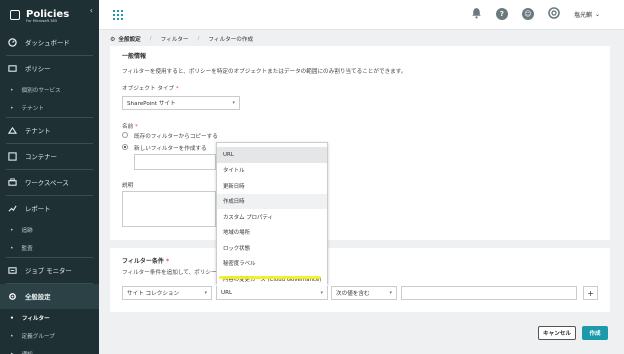  I want to click on sidebar-subitem-definition-group: • 定義グループ, so click(49, 336).